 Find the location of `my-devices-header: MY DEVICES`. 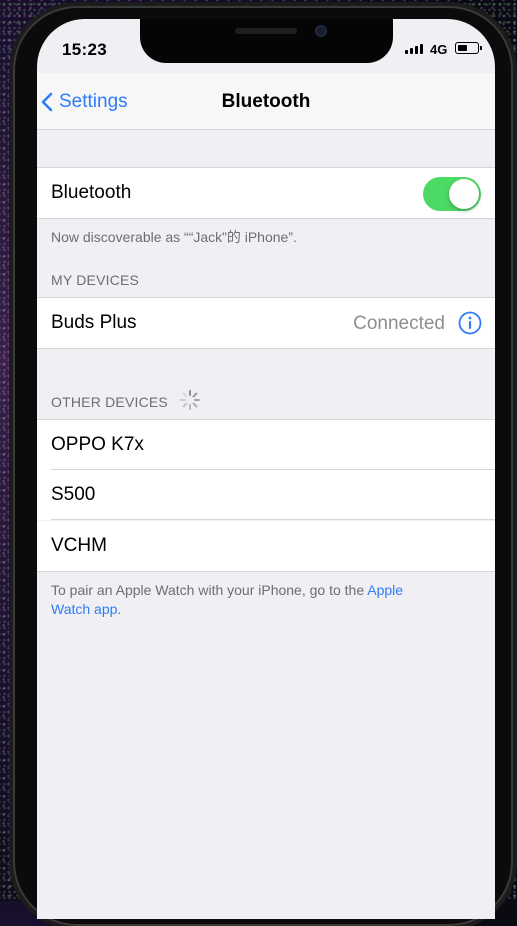

my-devices-header: MY DEVICES is located at coordinates (95, 280).